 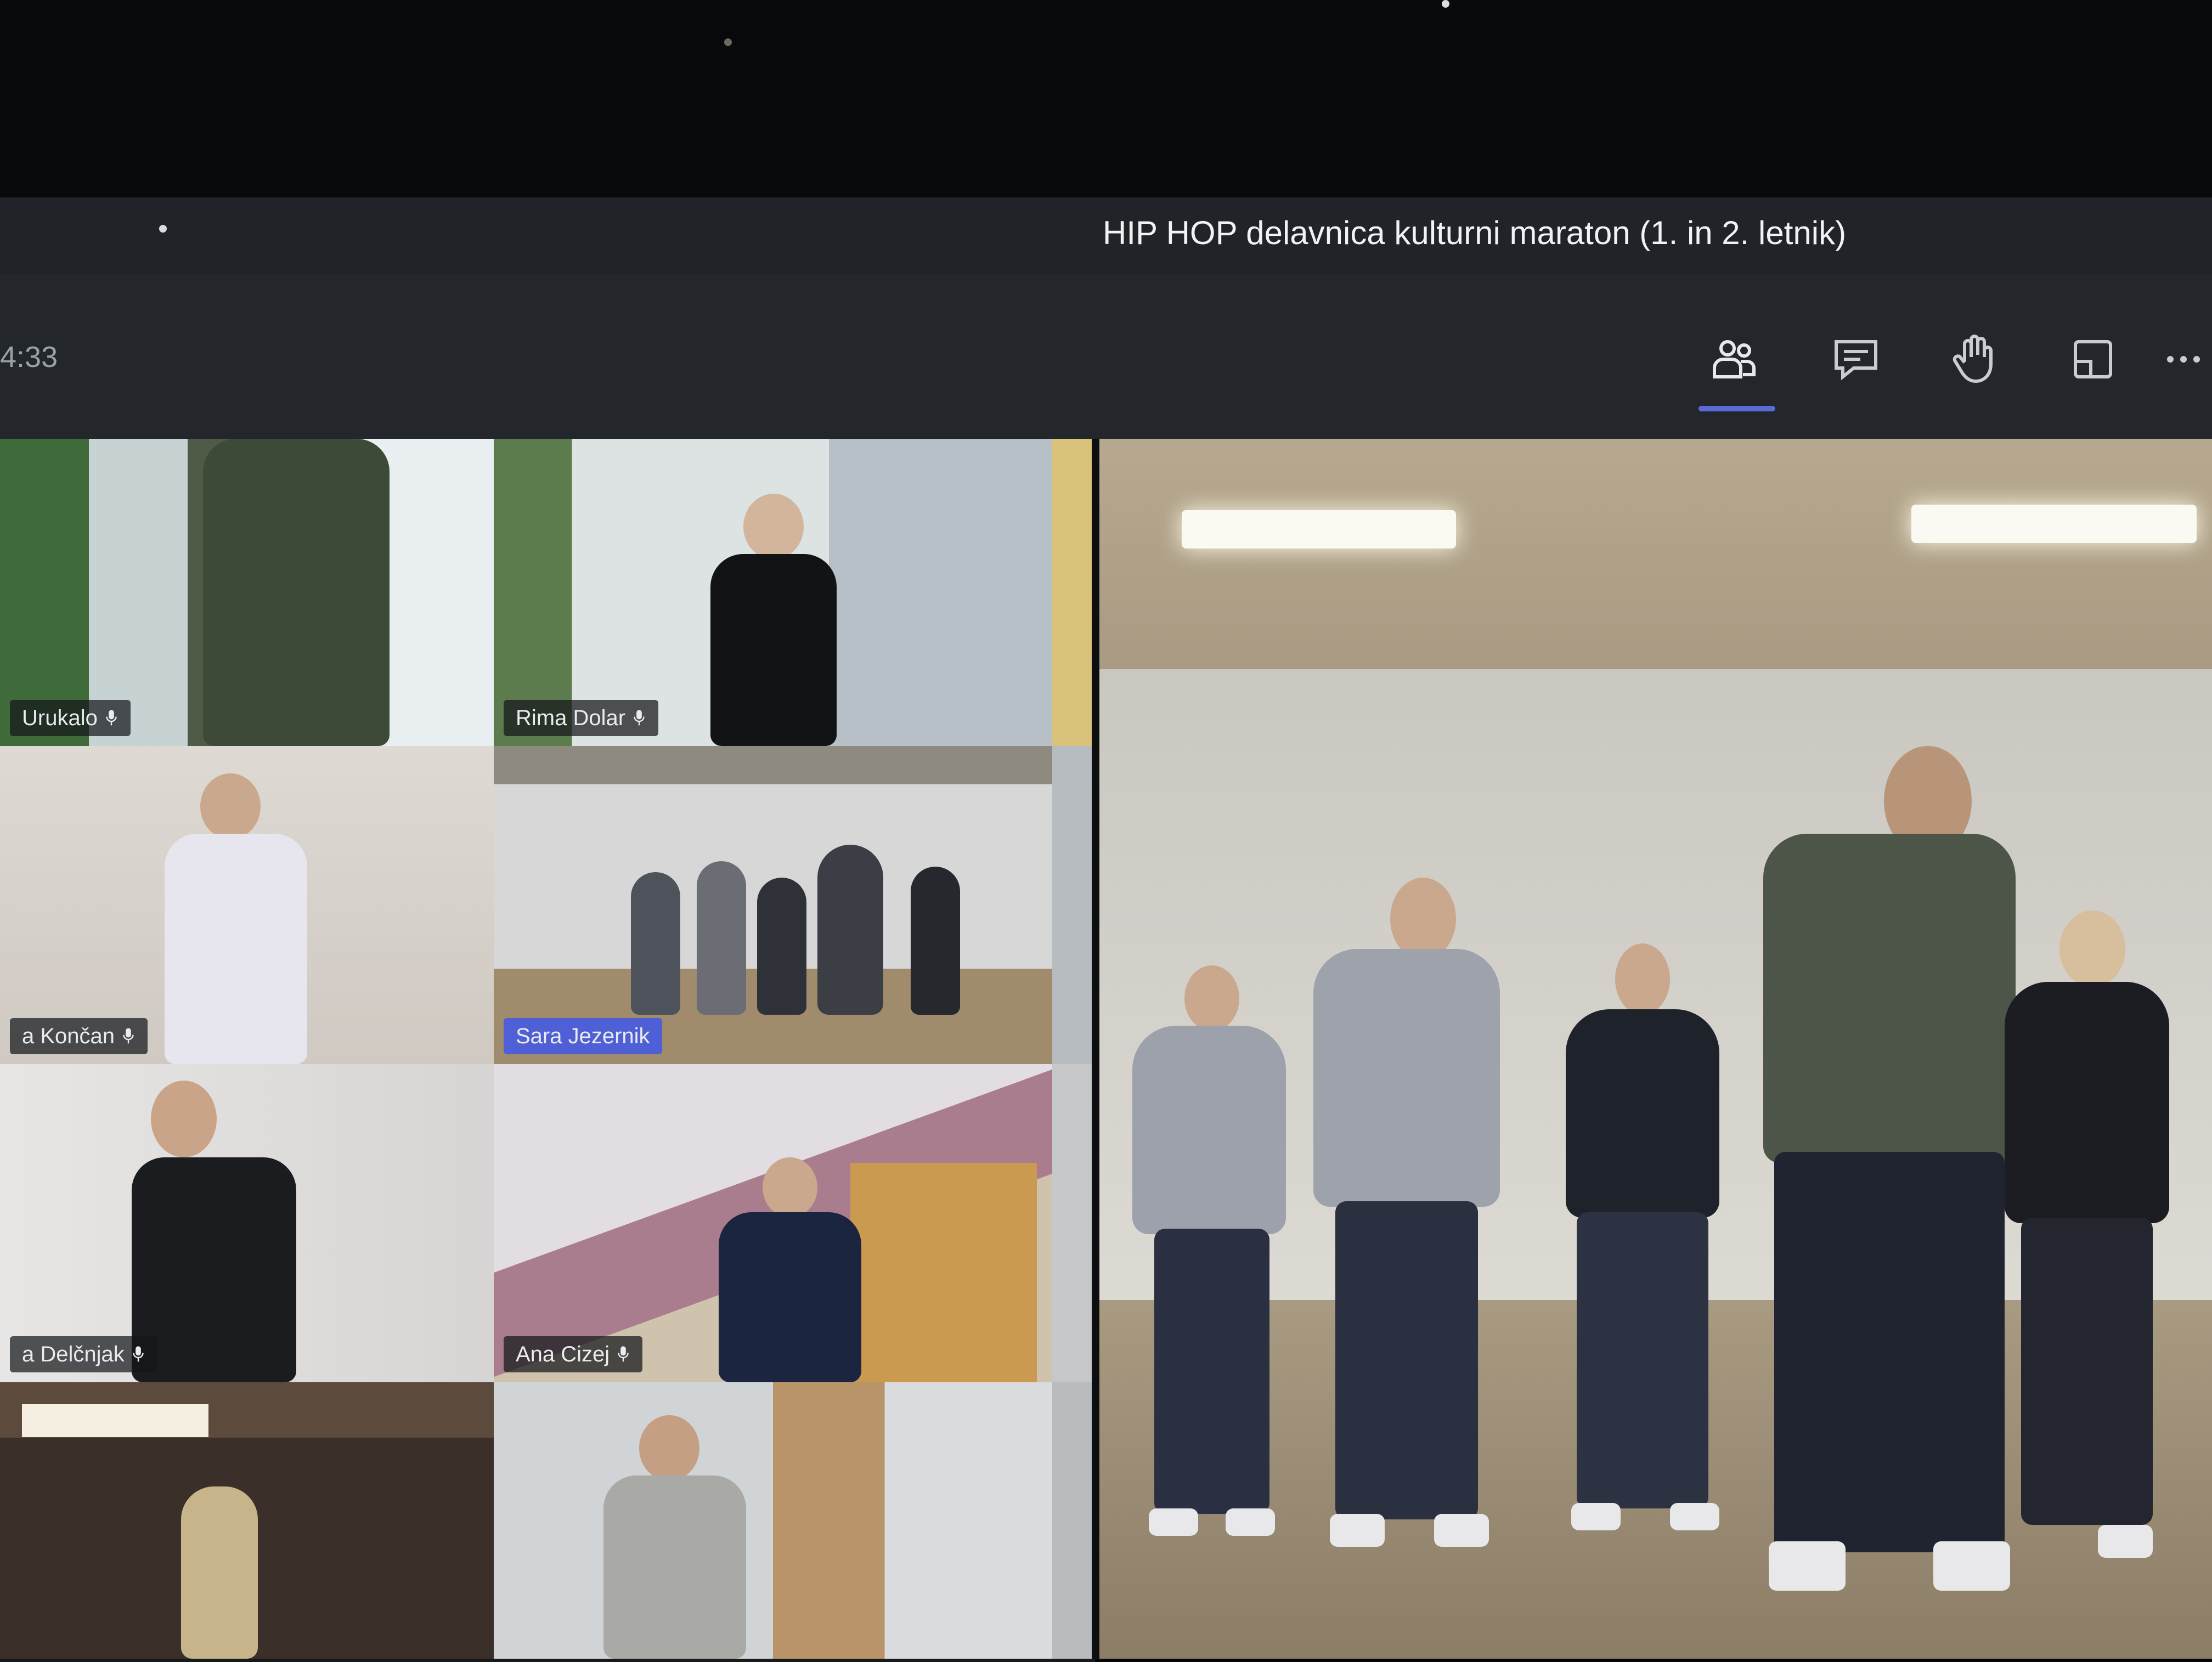 I want to click on screen-bezel, so click(x=1106, y=98).